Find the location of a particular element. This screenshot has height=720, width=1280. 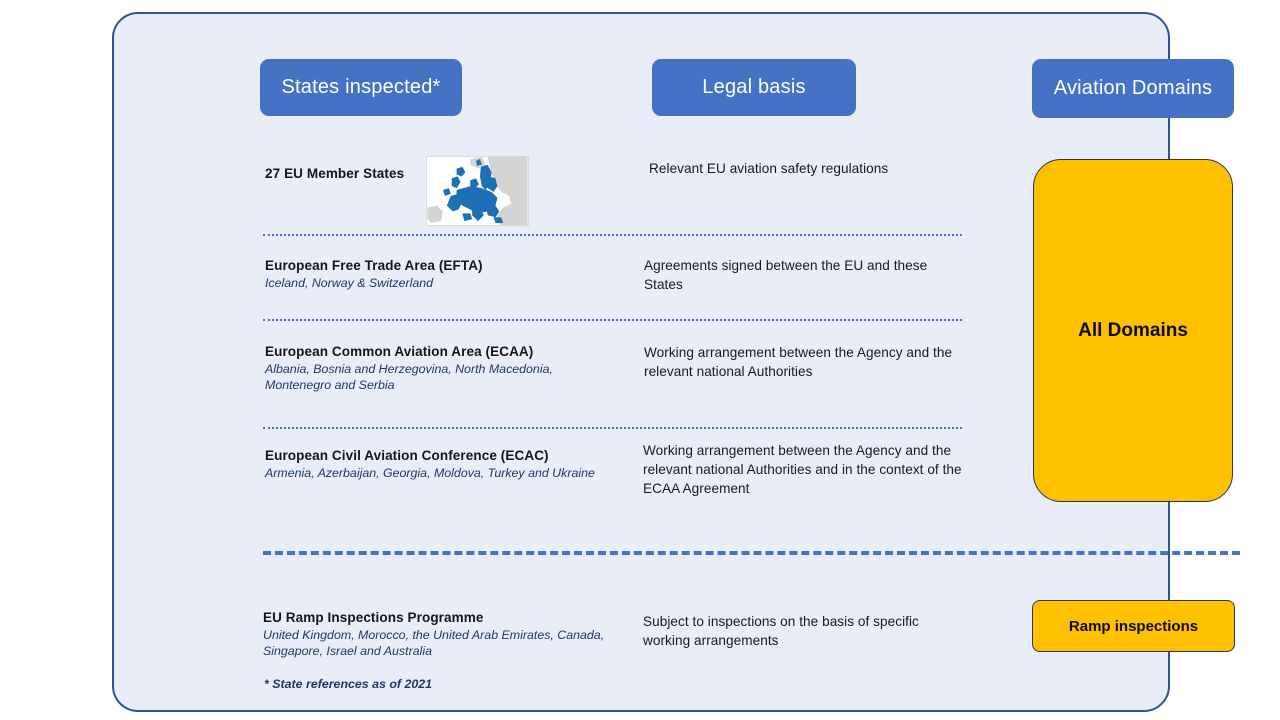

legal-basis-eu: Relevant EU aviation safety regulations is located at coordinates (769, 168).